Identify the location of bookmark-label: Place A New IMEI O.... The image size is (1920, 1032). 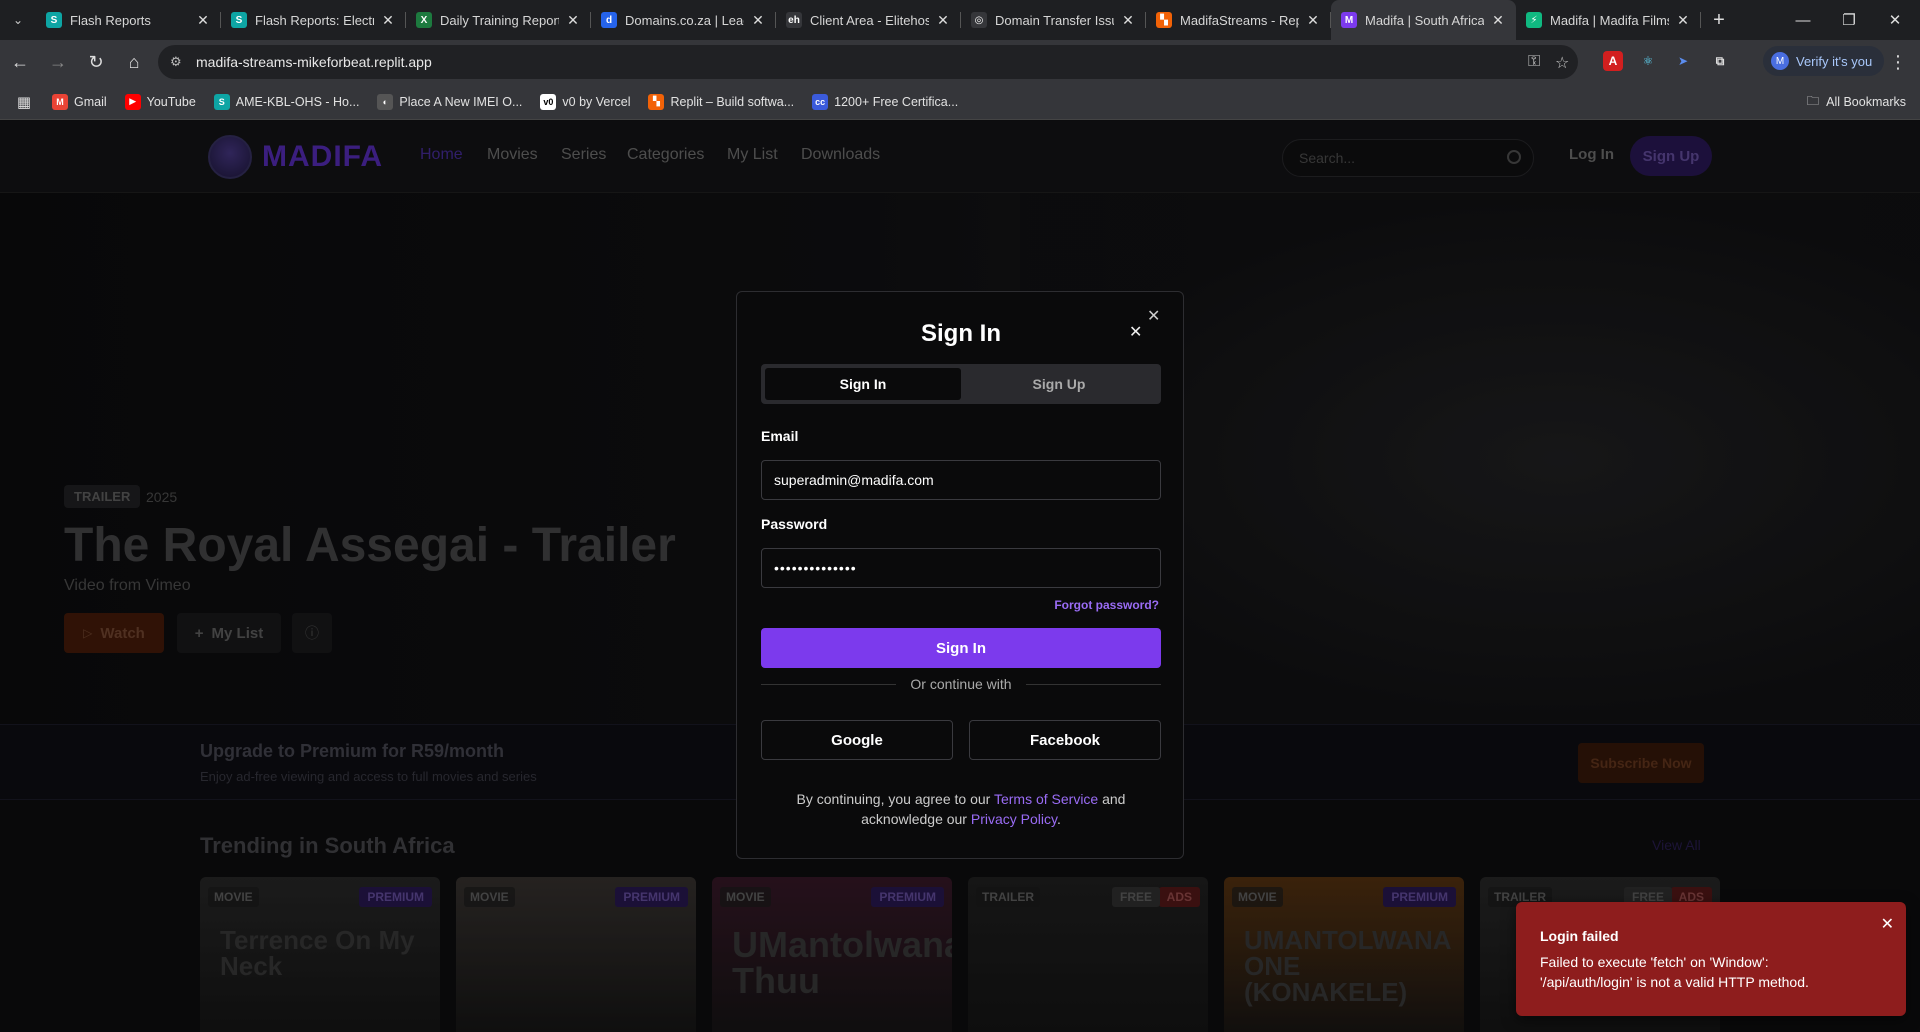
(461, 101).